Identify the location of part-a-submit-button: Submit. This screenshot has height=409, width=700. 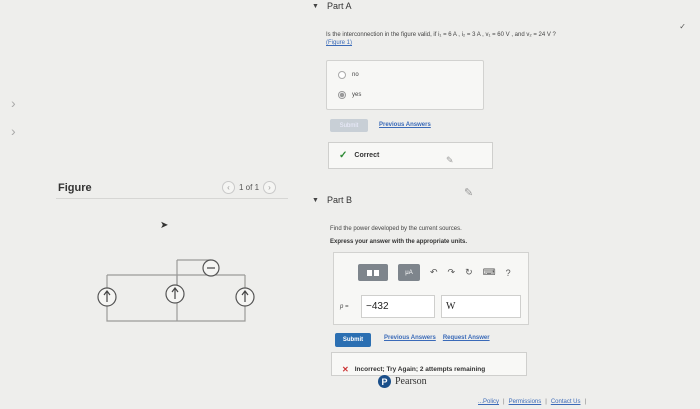
(349, 125).